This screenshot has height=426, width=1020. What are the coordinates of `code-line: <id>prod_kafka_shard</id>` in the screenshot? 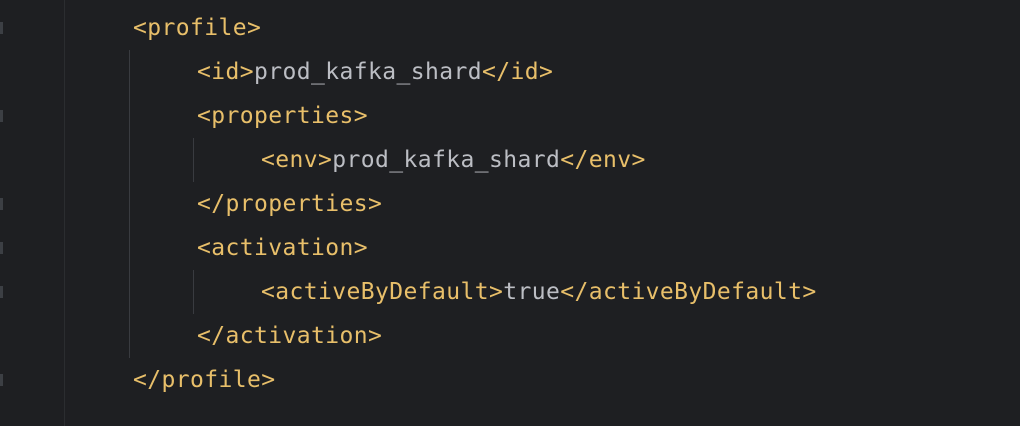 It's located at (375, 72).